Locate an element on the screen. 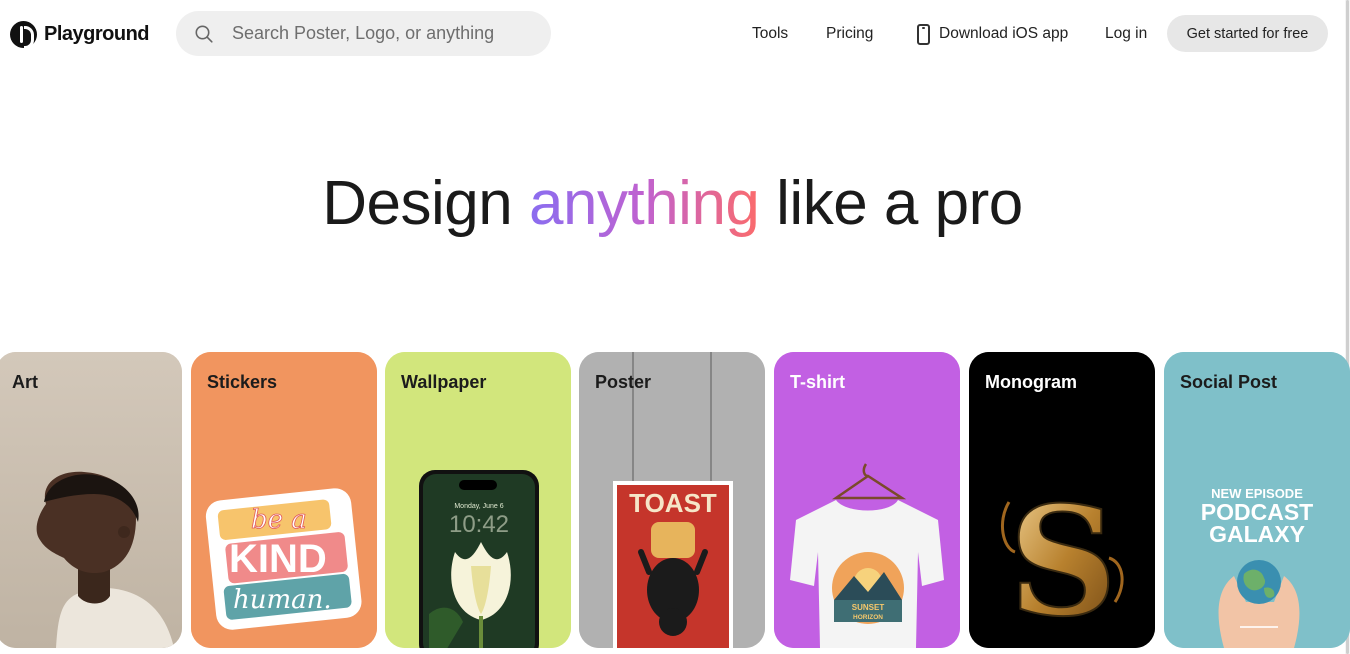 This screenshot has height=654, width=1350. category-label: Monogram is located at coordinates (1031, 382).